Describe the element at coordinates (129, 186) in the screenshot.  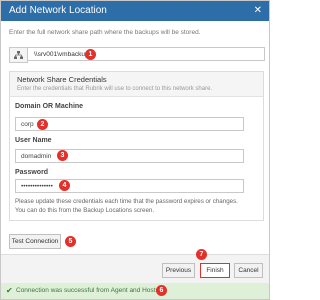
I see `password-input: ••••••••••••••` at that location.